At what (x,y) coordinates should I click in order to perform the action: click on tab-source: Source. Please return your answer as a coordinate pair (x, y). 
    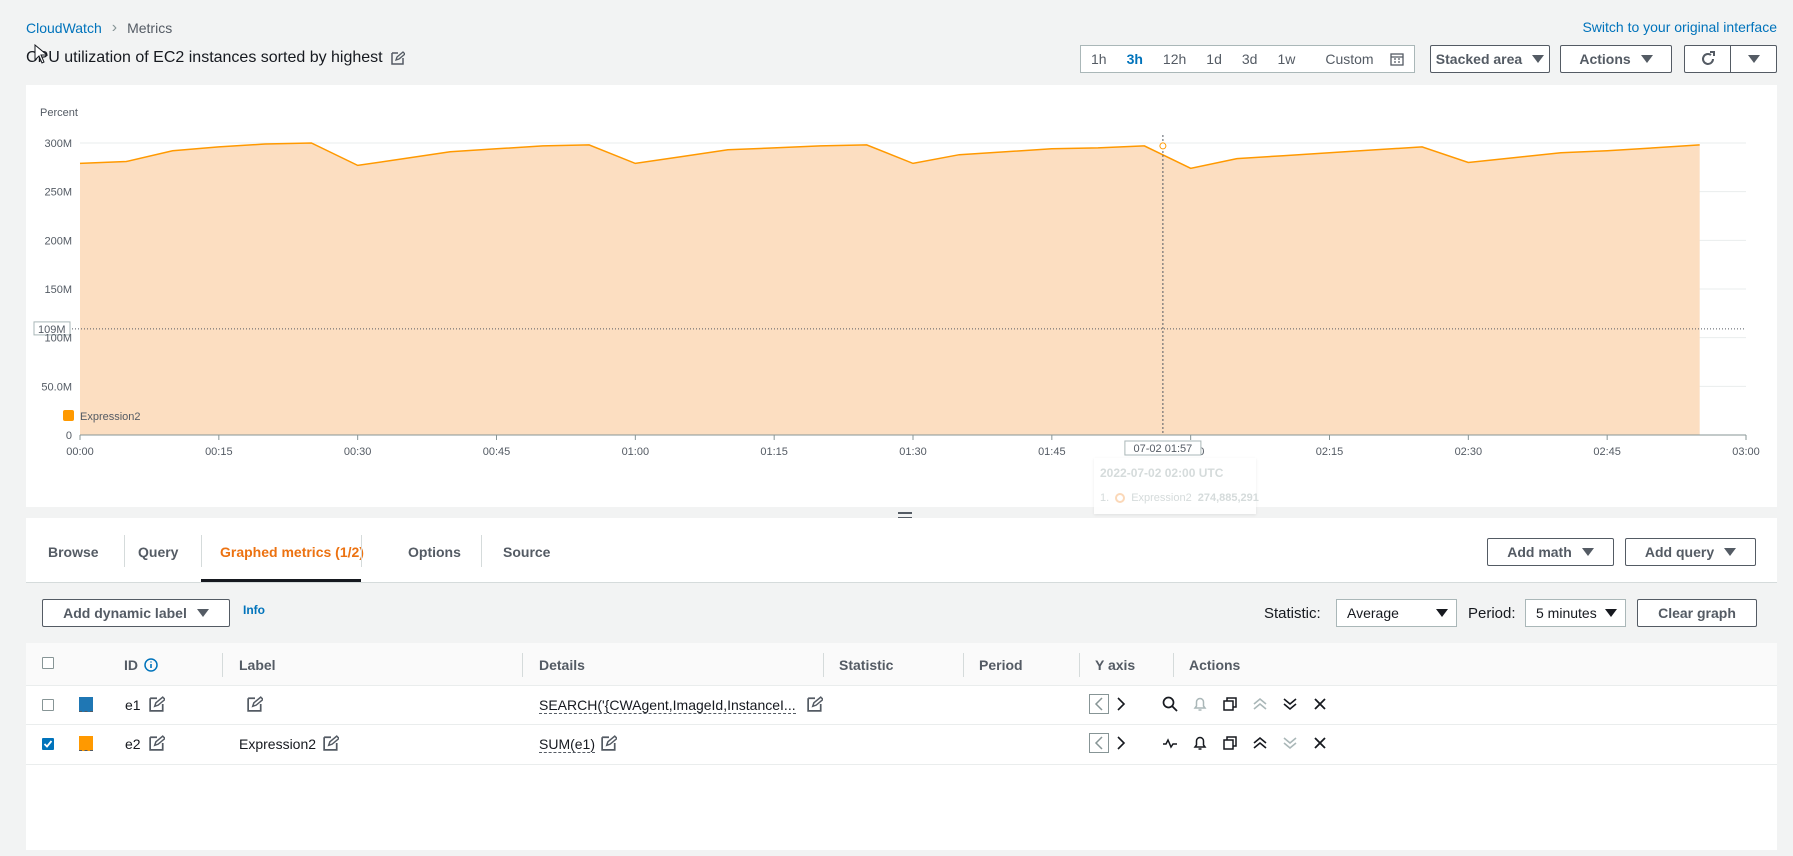
    Looking at the image, I should click on (526, 552).